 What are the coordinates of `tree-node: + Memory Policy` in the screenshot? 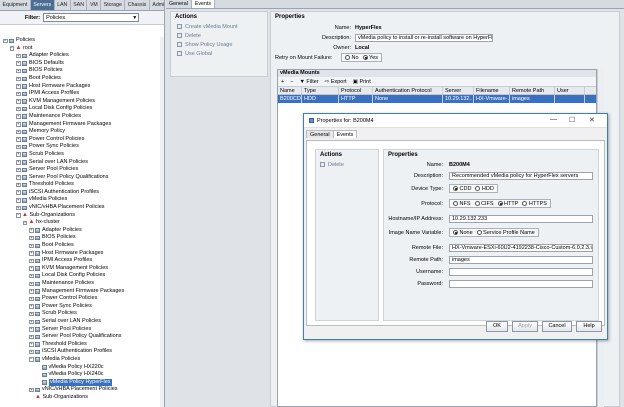 It's located at (80, 132).